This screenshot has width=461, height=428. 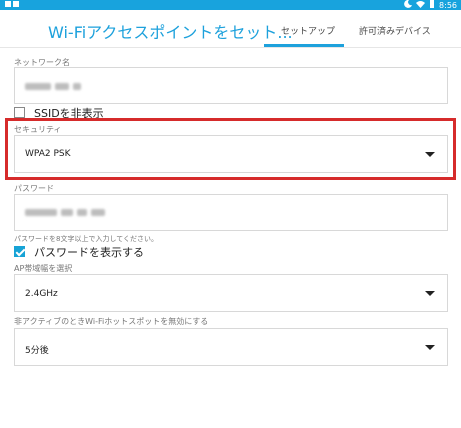 What do you see at coordinates (38, 129) in the screenshot?
I see `security-label: セキュリティ` at bounding box center [38, 129].